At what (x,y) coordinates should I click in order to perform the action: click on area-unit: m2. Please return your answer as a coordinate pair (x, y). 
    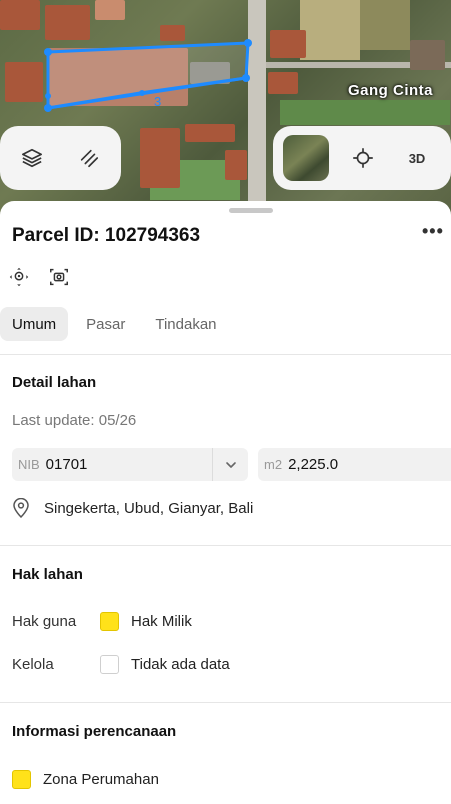
    Looking at the image, I should click on (273, 464).